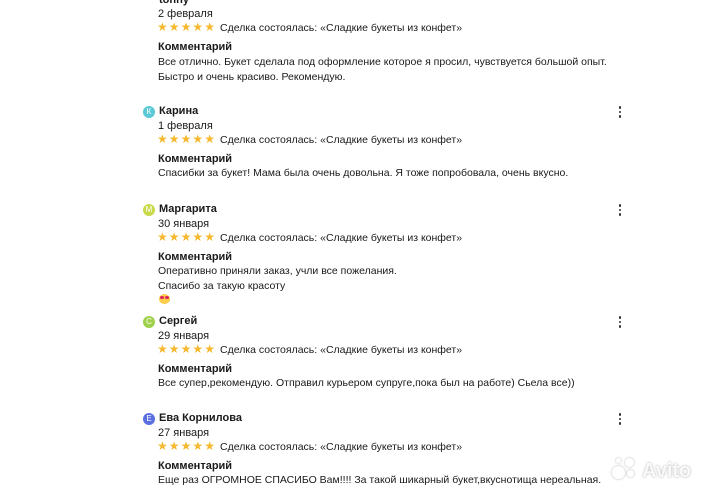  I want to click on reviewer-name: Карина, so click(178, 111).